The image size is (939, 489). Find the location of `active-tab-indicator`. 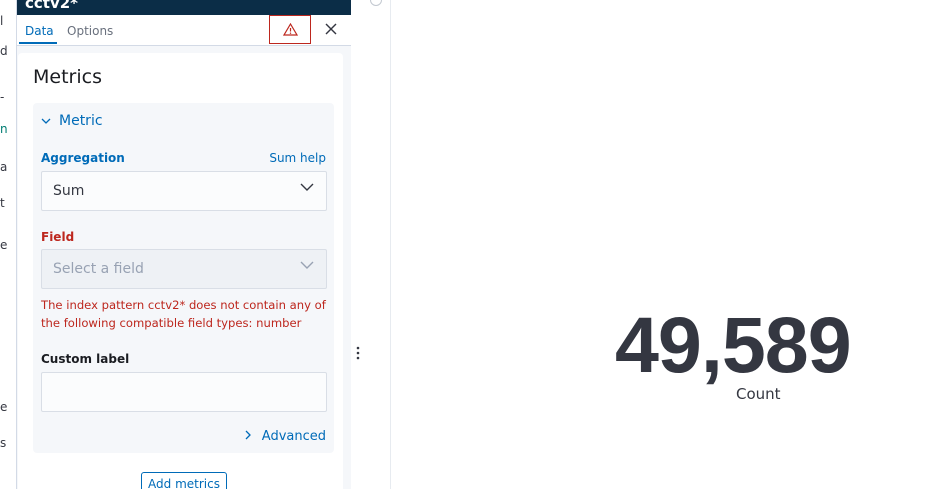

active-tab-indicator is located at coordinates (38, 43).